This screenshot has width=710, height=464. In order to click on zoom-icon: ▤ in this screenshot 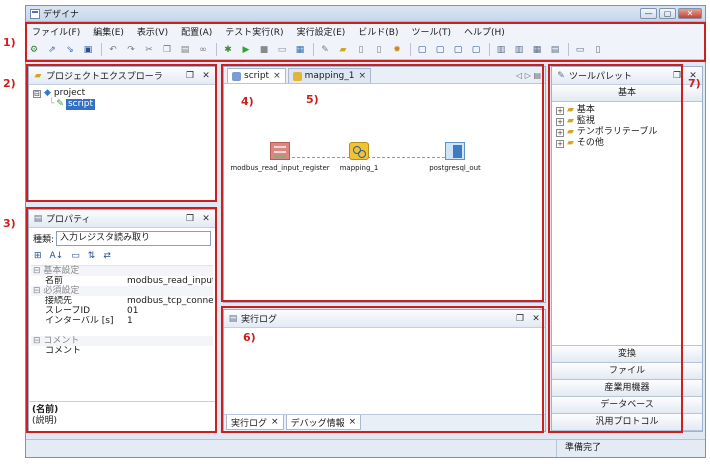, I will do `click(555, 50)`.